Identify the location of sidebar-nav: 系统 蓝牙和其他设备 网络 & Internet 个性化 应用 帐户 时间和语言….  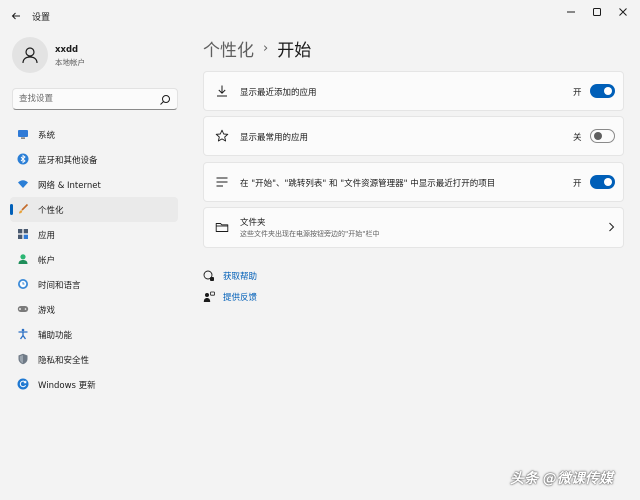
(94, 259).